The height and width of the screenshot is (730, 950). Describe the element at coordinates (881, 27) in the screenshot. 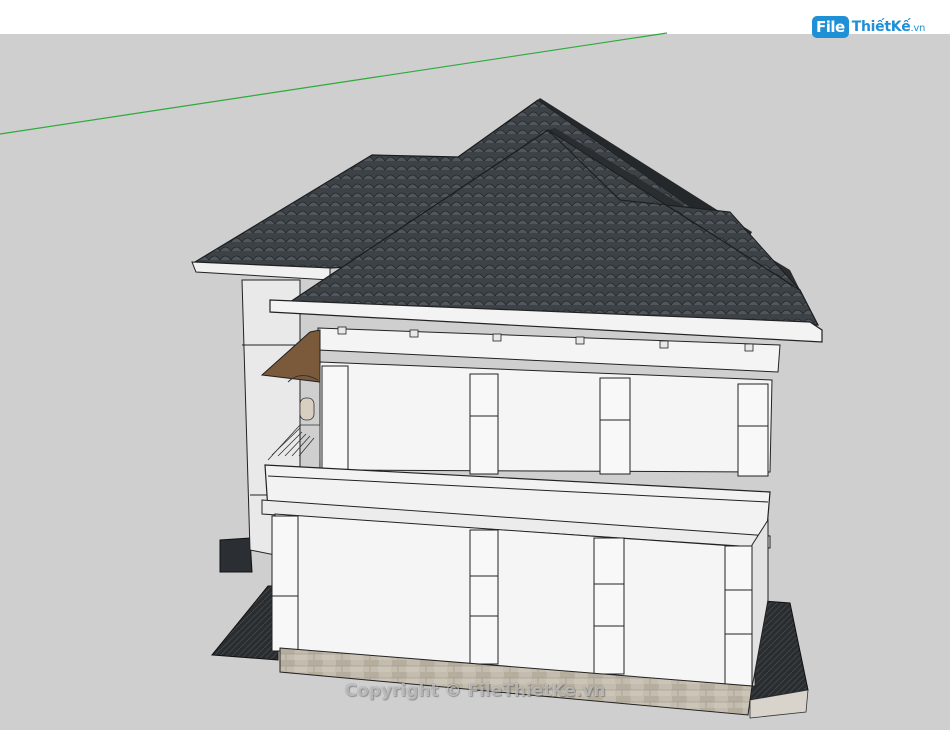

I see `logo-brand-text: ThiếtKế` at that location.